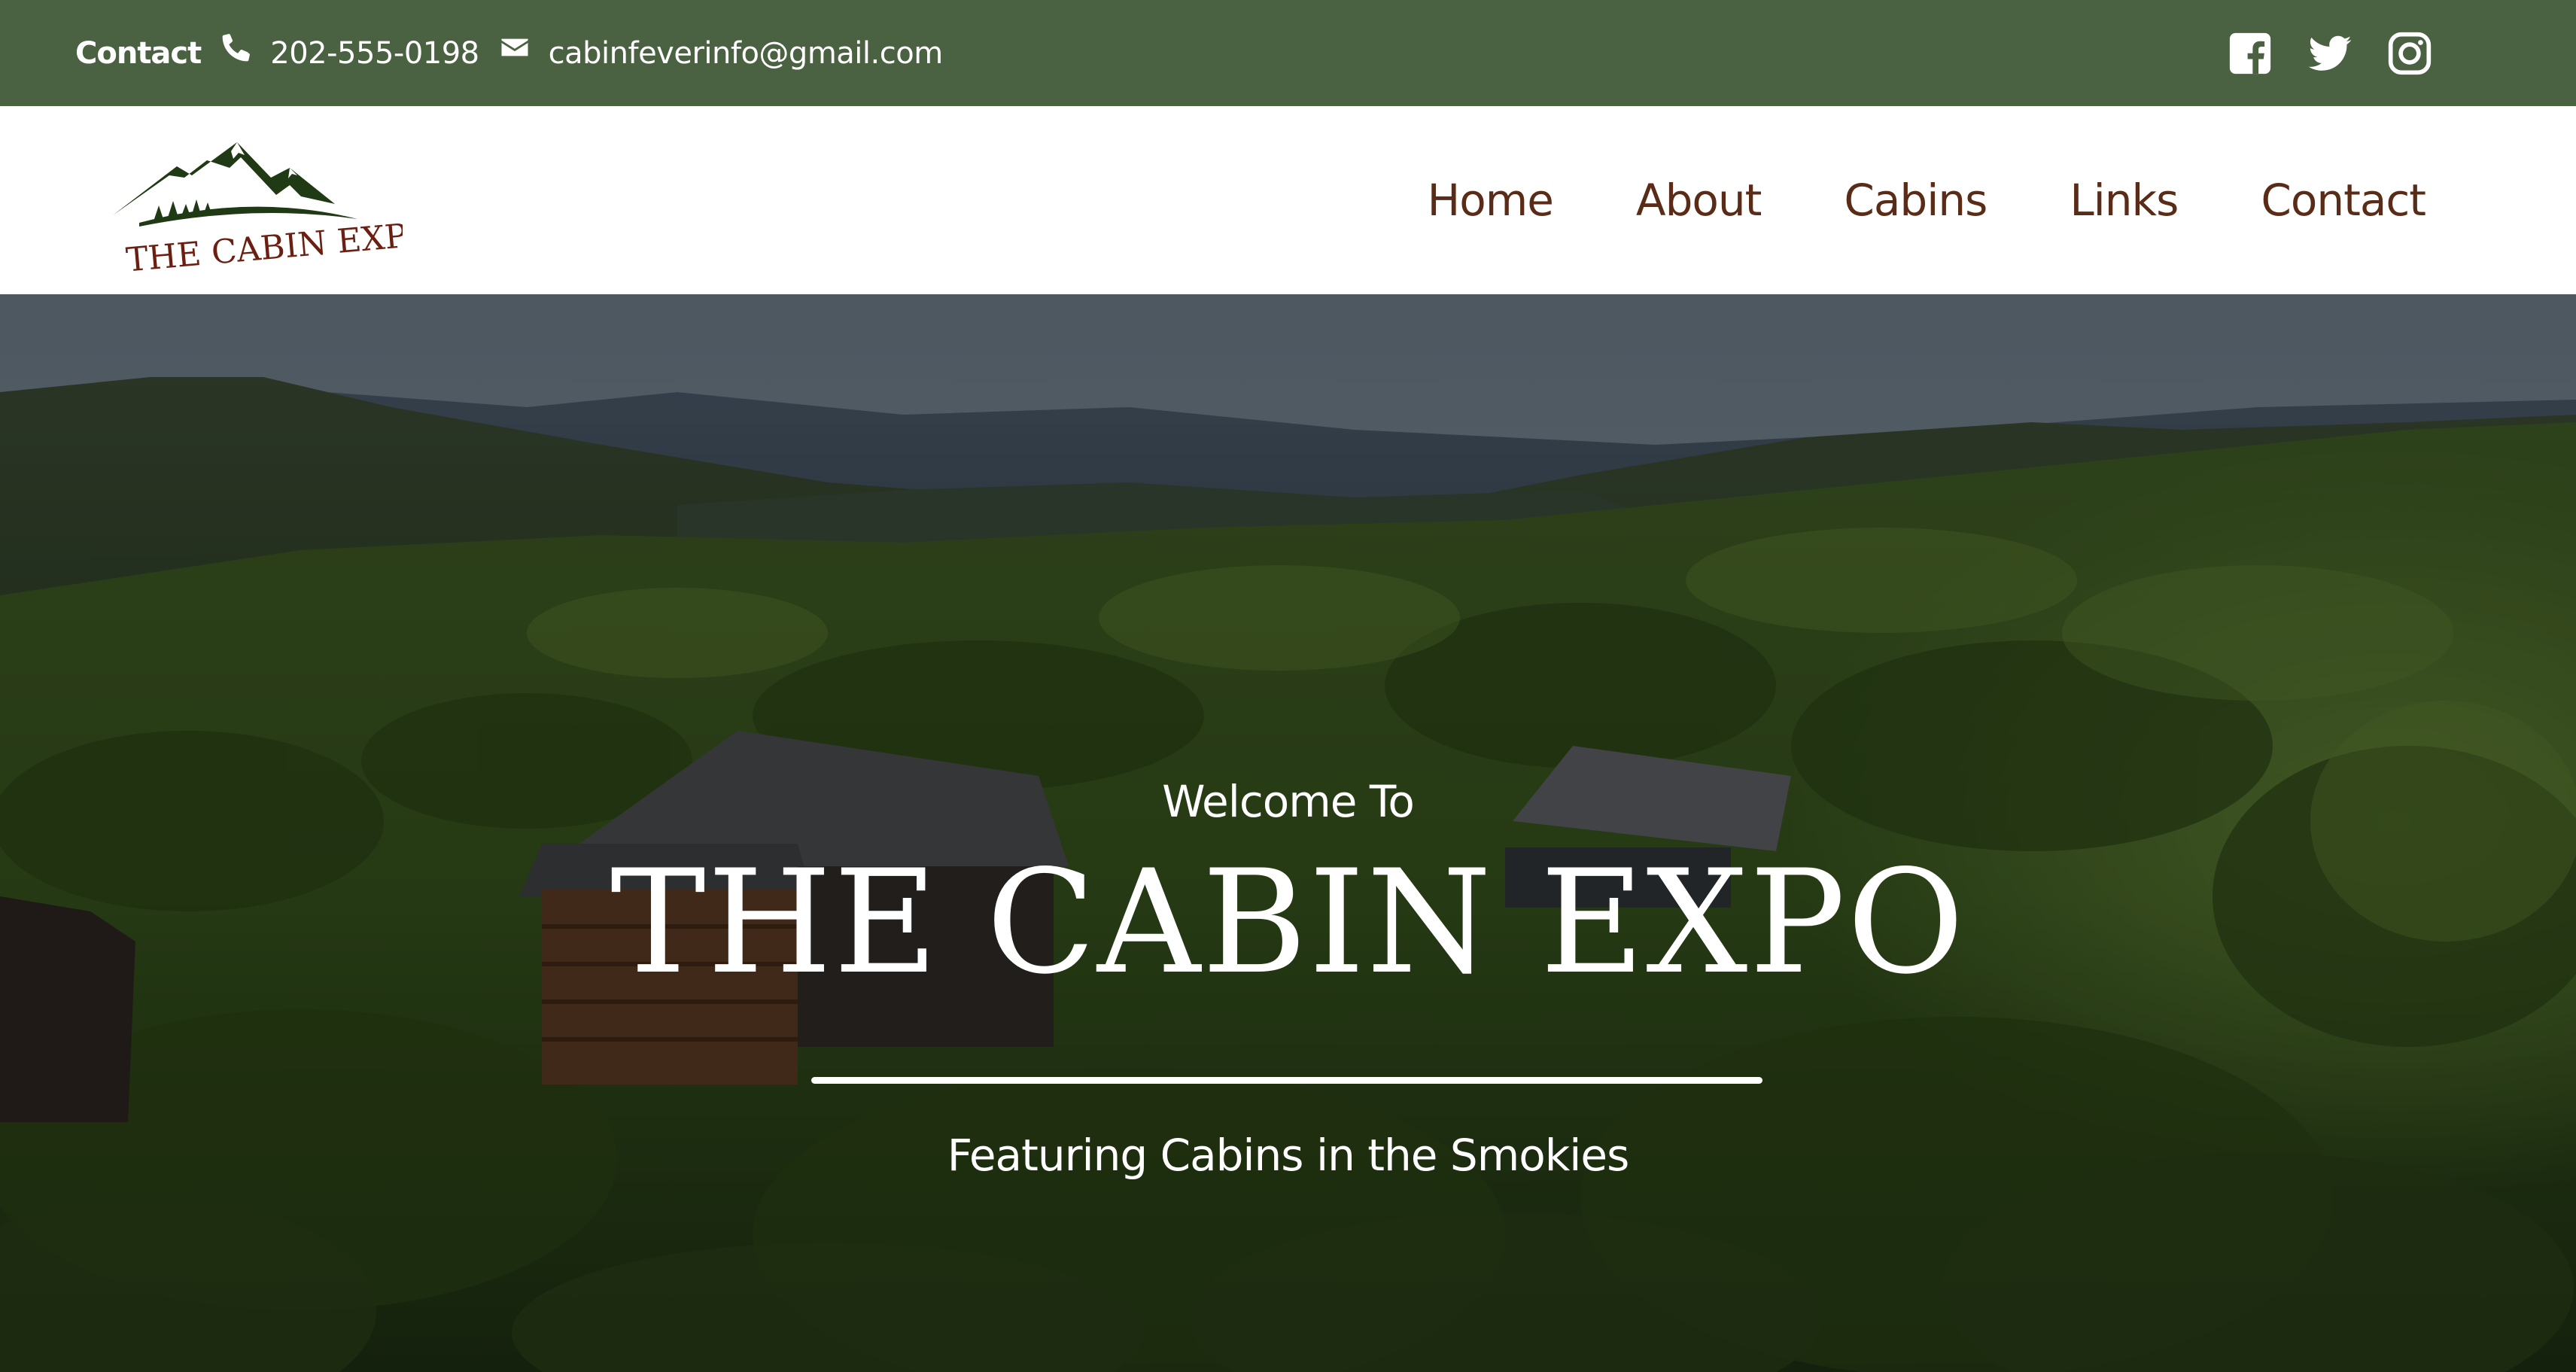 Image resolution: width=2576 pixels, height=1372 pixels. What do you see at coordinates (1288, 1155) in the screenshot?
I see `hero-subtitle: Featuring Cabins in the Smokies` at bounding box center [1288, 1155].